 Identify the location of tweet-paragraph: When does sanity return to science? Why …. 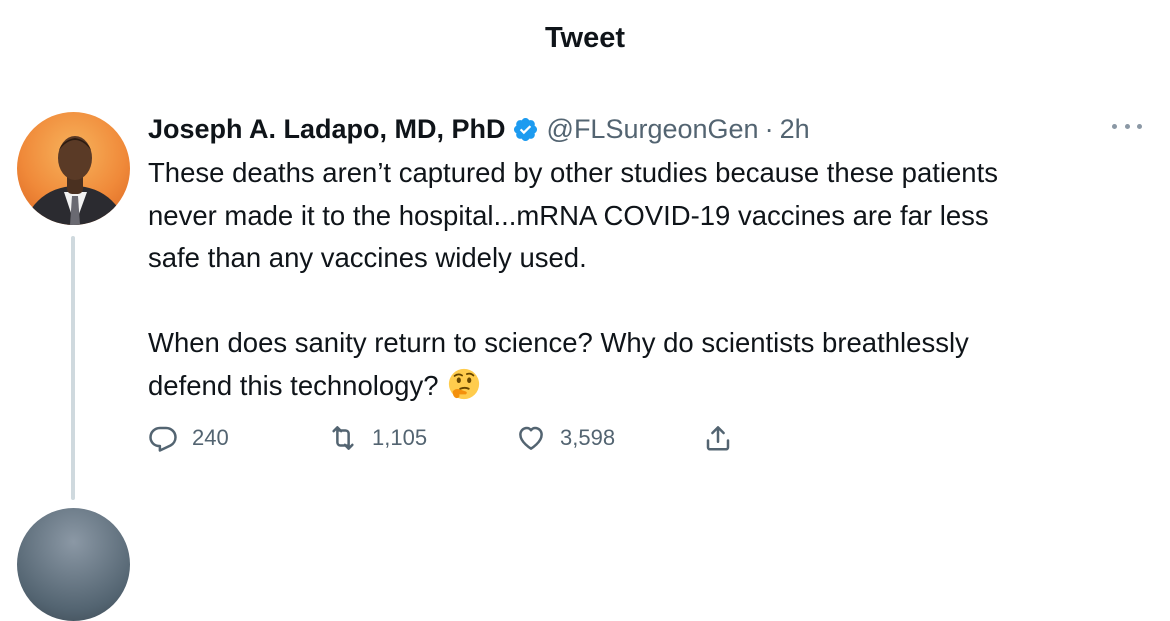
(558, 364).